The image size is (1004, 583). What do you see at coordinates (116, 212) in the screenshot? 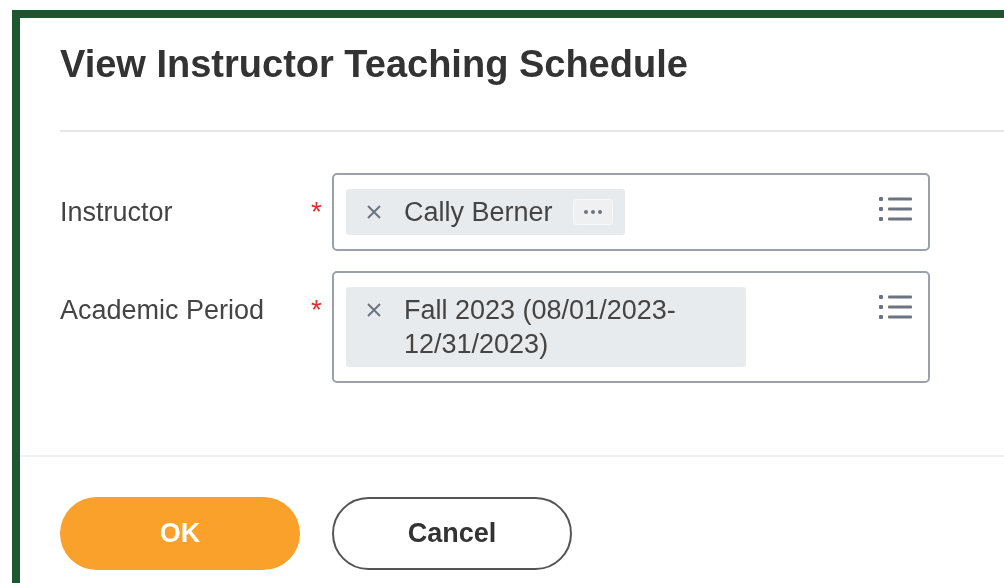
I see `field-label: Instructor` at bounding box center [116, 212].